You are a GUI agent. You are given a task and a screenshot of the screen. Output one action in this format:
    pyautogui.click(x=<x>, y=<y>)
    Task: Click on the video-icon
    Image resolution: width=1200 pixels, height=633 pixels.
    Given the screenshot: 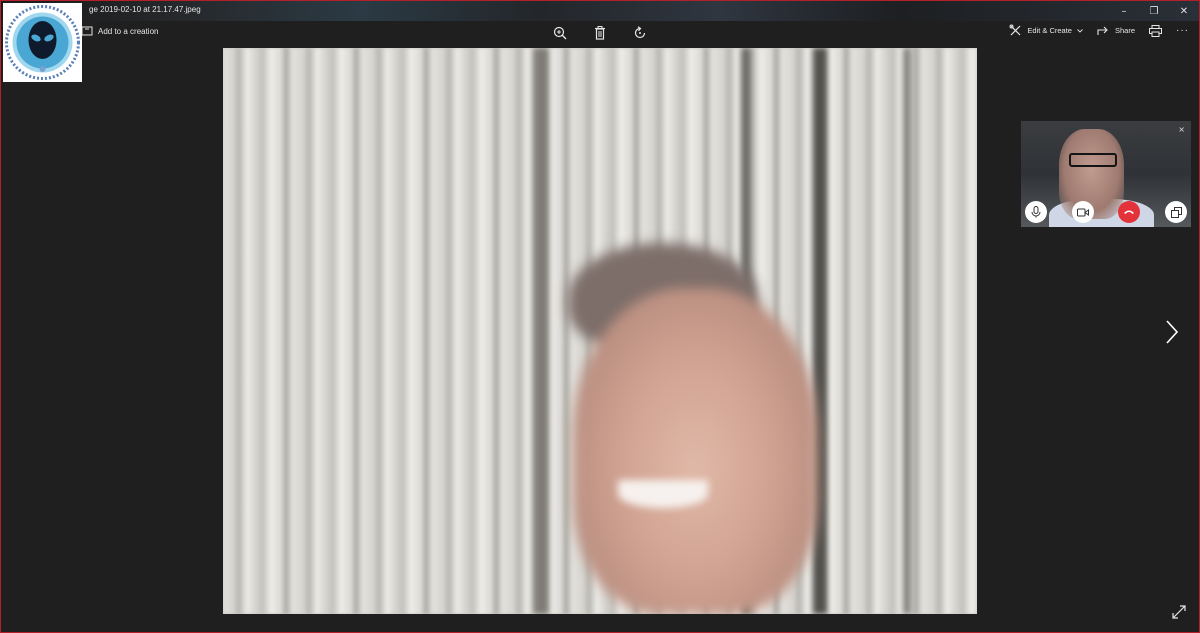 What is the action you would take?
    pyautogui.click(x=1083, y=212)
    